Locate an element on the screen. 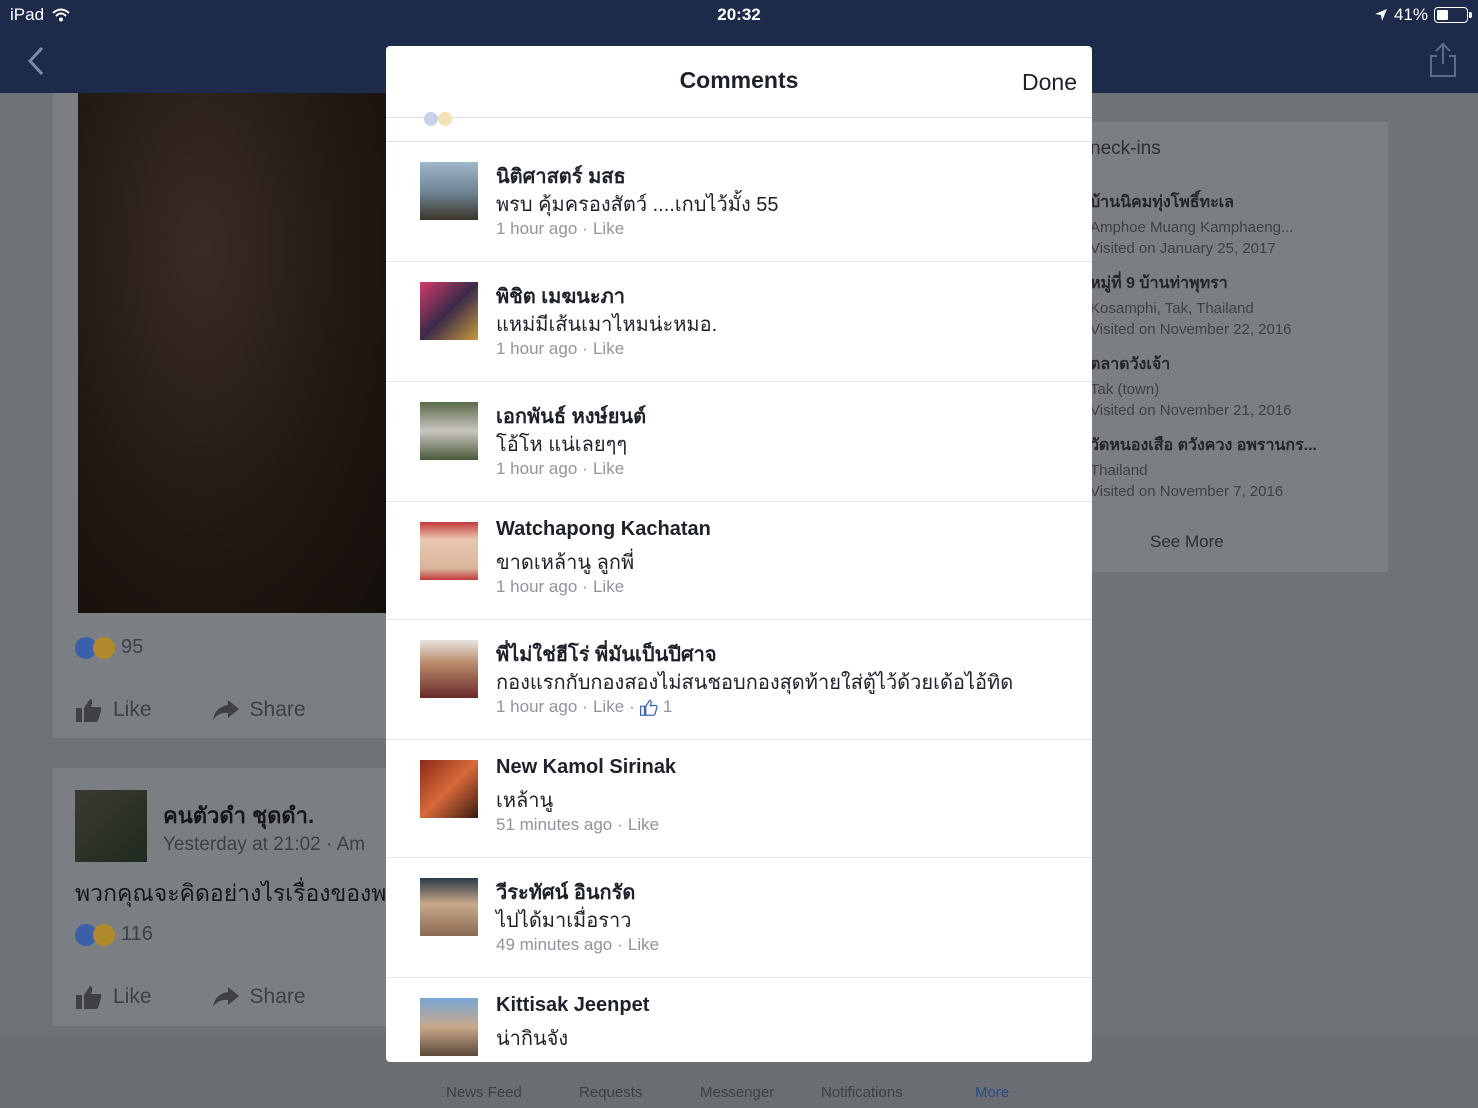 The width and height of the screenshot is (1478, 1108). see-more-link: See More is located at coordinates (1187, 542).